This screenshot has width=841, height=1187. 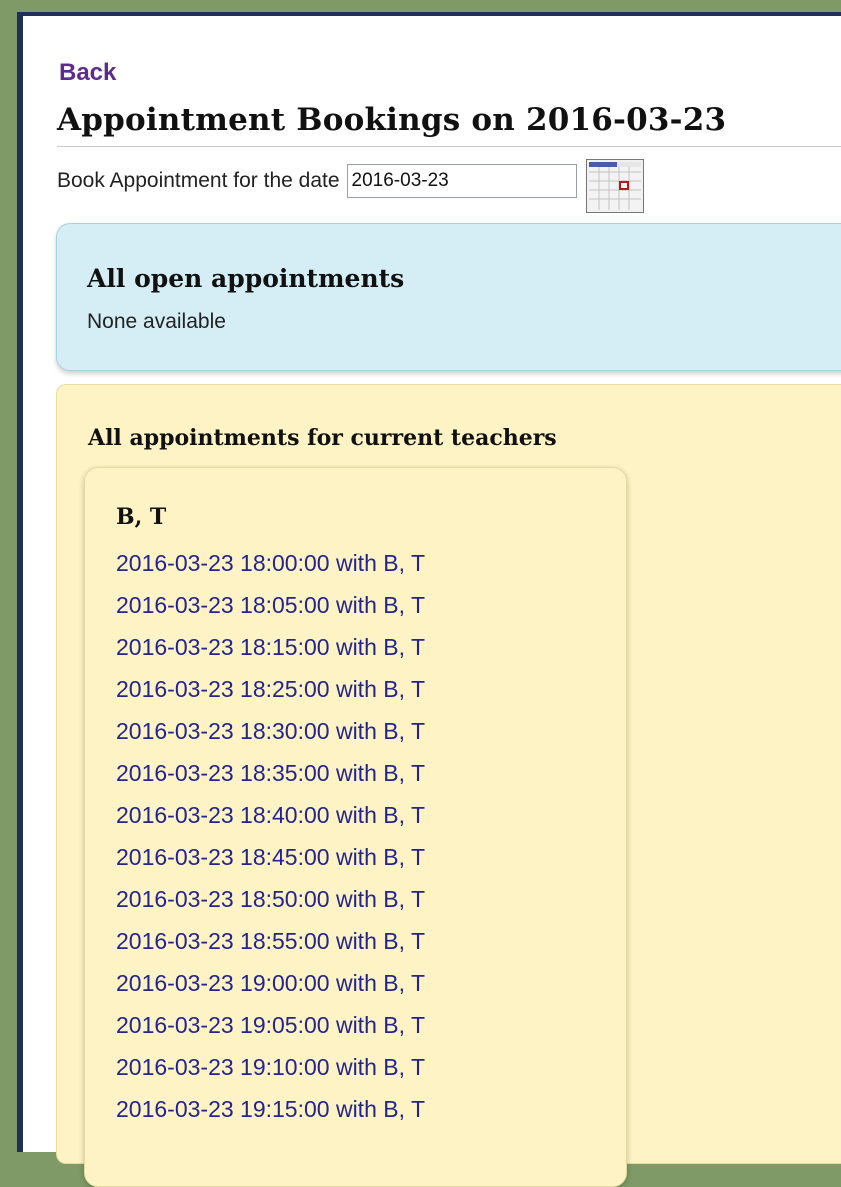 What do you see at coordinates (392, 120) in the screenshot?
I see `page-title: Appointment Bookings on 2016-03-23` at bounding box center [392, 120].